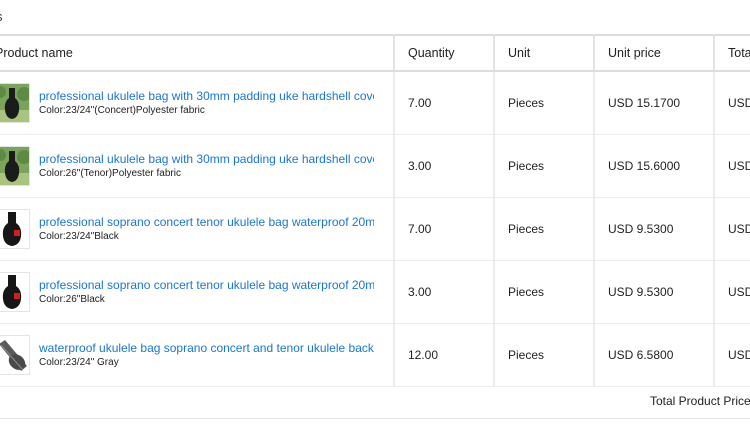 This screenshot has height=442, width=750. What do you see at coordinates (544, 53) in the screenshot?
I see `column-header-unit: Unit` at bounding box center [544, 53].